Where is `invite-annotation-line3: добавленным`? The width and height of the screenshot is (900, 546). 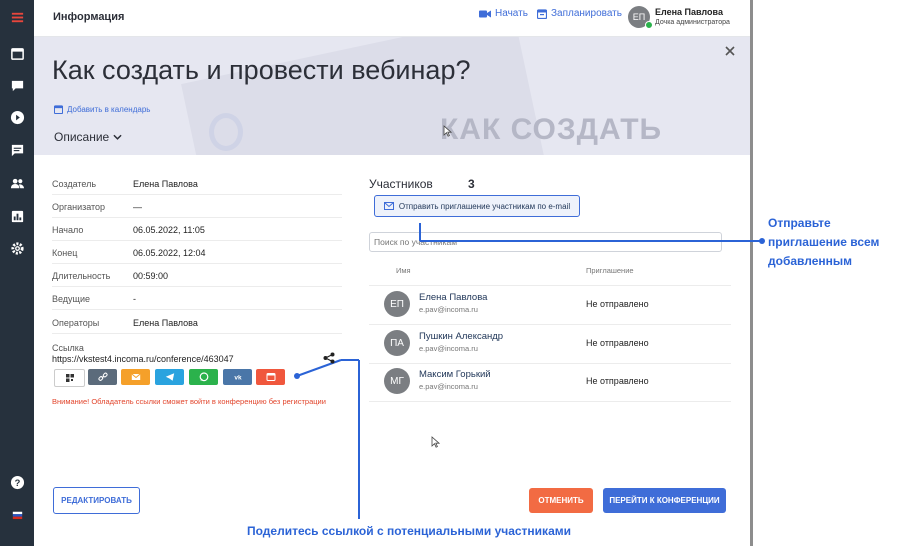
invite-annotation-line3: добавленным is located at coordinates (810, 261).